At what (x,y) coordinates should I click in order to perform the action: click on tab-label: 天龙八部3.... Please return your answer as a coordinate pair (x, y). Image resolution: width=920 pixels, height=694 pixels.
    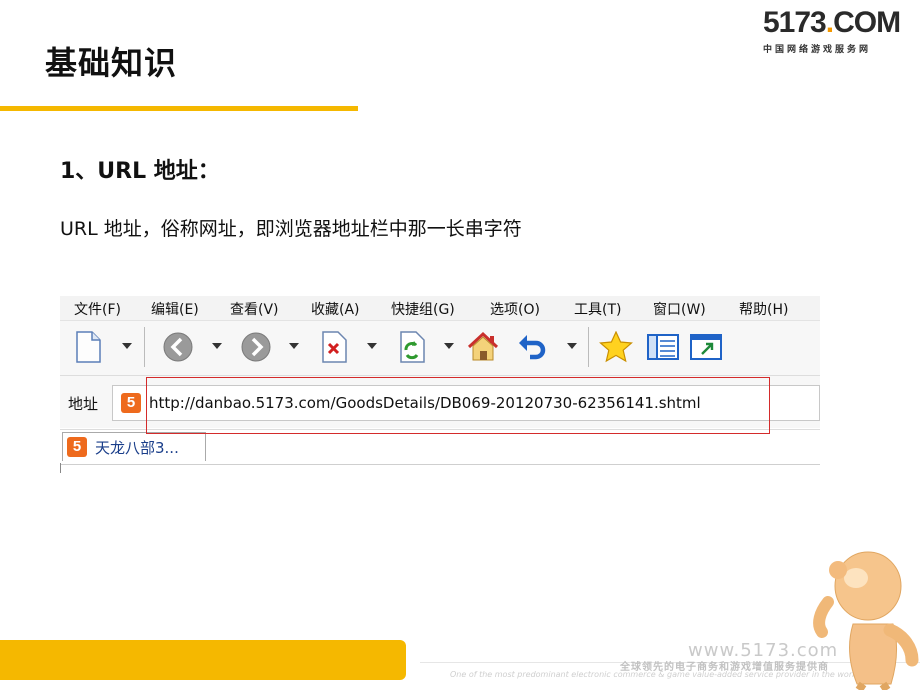
    Looking at the image, I should click on (137, 448).